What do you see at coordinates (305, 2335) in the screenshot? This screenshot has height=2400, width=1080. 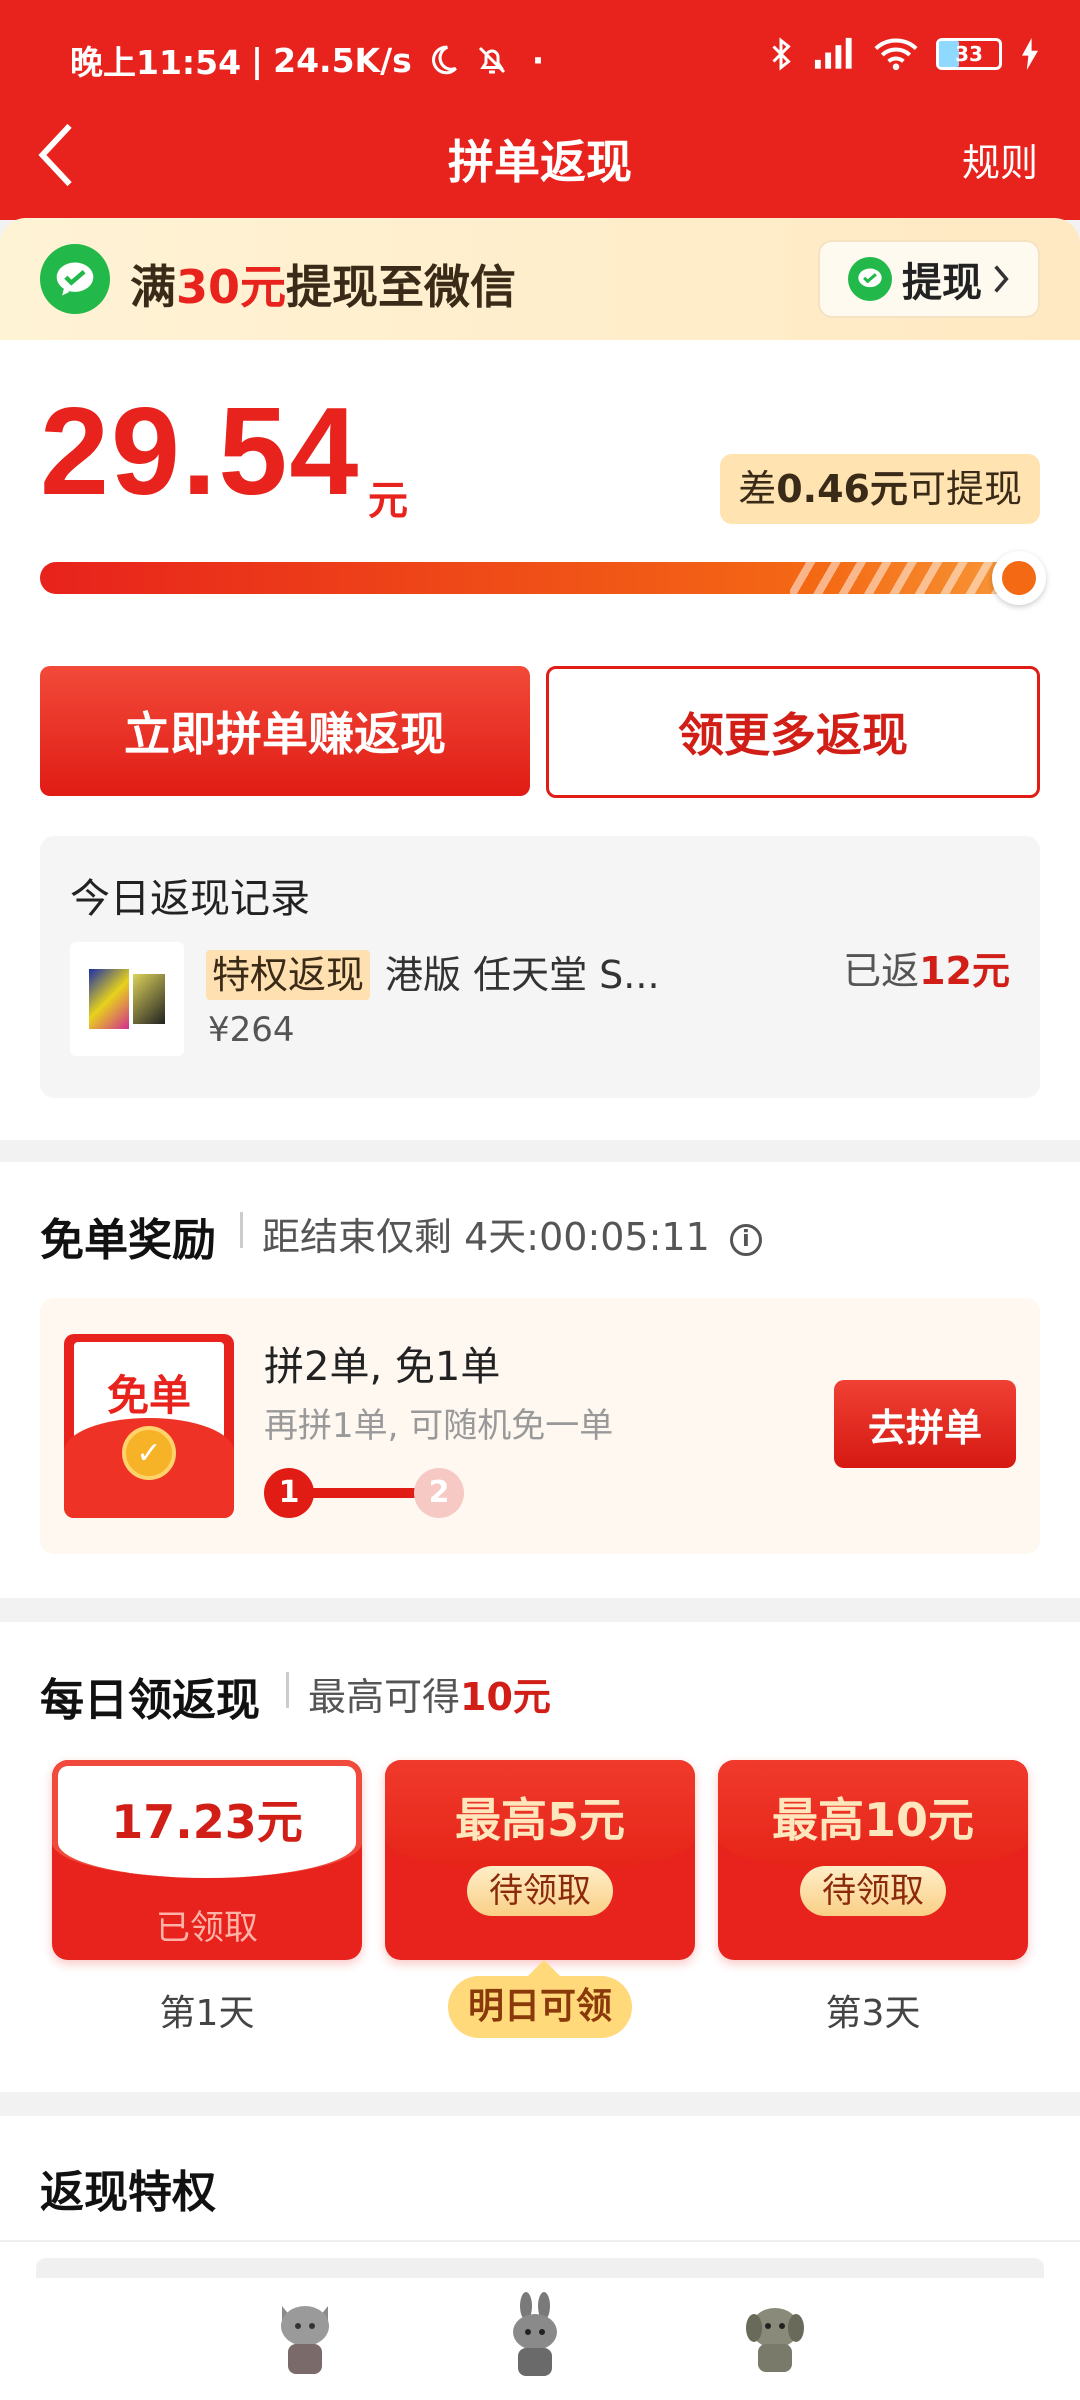 I see `cat-mascot-icon` at bounding box center [305, 2335].